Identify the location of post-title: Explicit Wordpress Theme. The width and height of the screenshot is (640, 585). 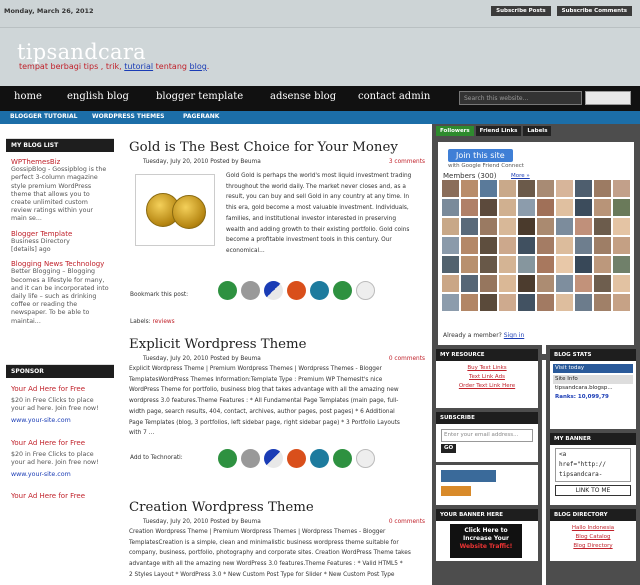
(277, 344).